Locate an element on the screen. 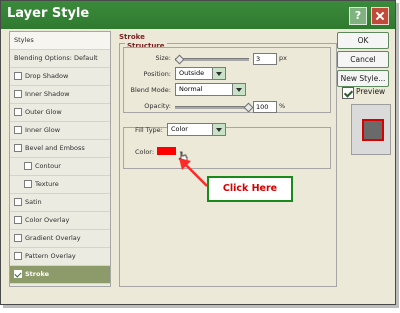  preview-checkbox is located at coordinates (348, 93).